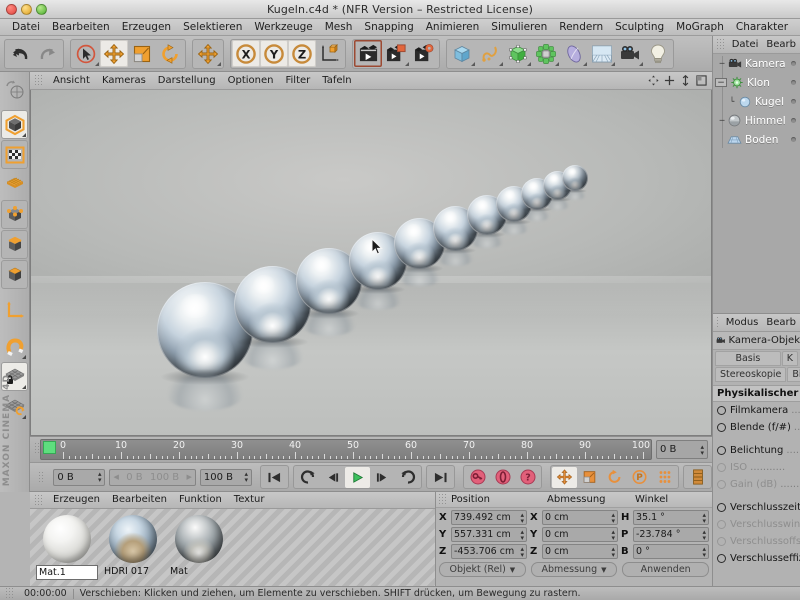  Describe the element at coordinates (489, 534) in the screenshot. I see `position-y-field: 557.331 cm ▴ ▾` at that location.